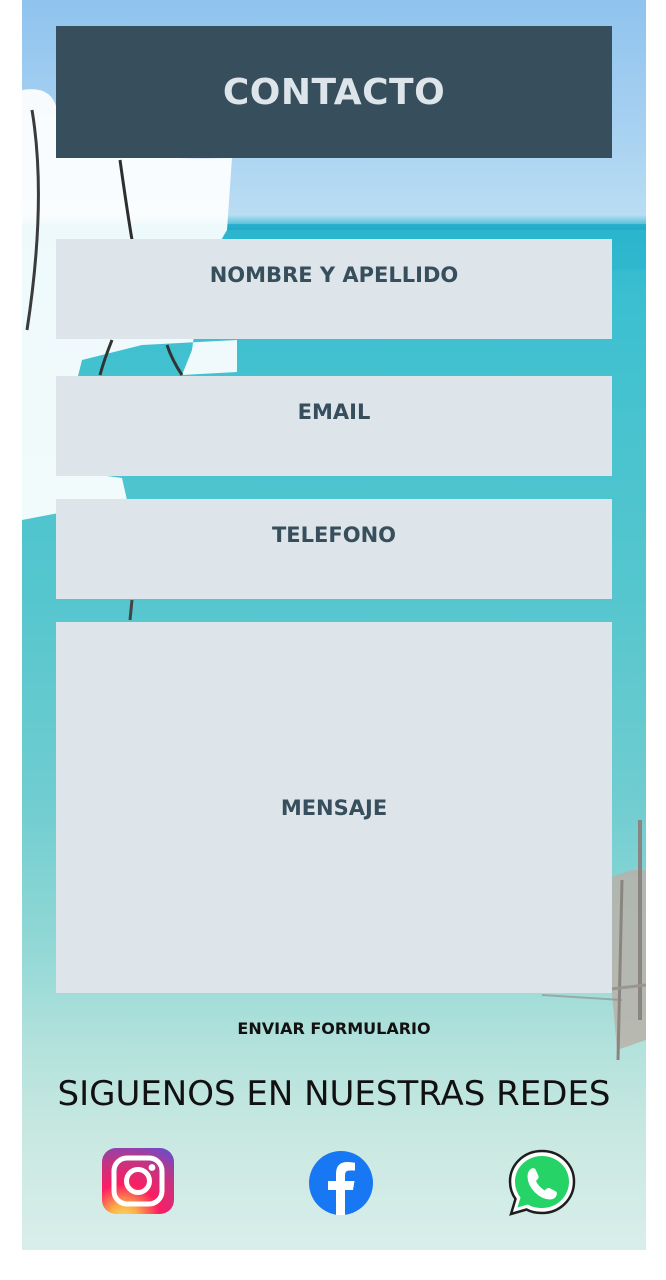 The height and width of the screenshot is (1280, 666). I want to click on whatsapp-link, so click(542, 1184).